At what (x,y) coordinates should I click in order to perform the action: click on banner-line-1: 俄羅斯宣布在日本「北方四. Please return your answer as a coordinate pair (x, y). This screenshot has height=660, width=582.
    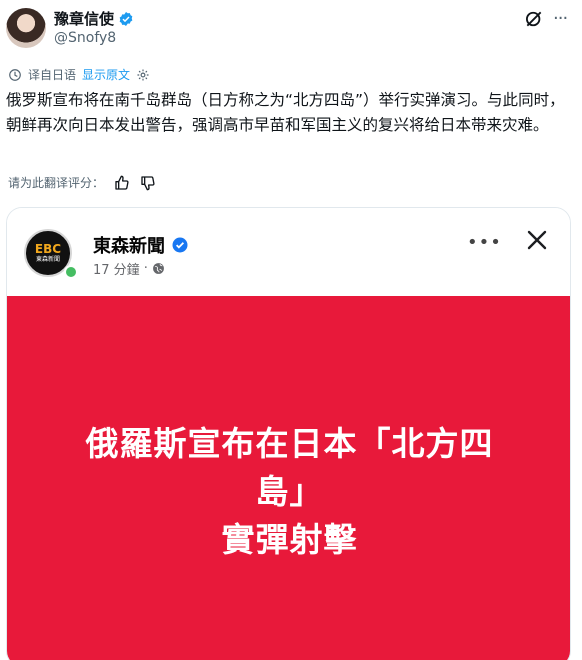
    Looking at the image, I should click on (289, 443).